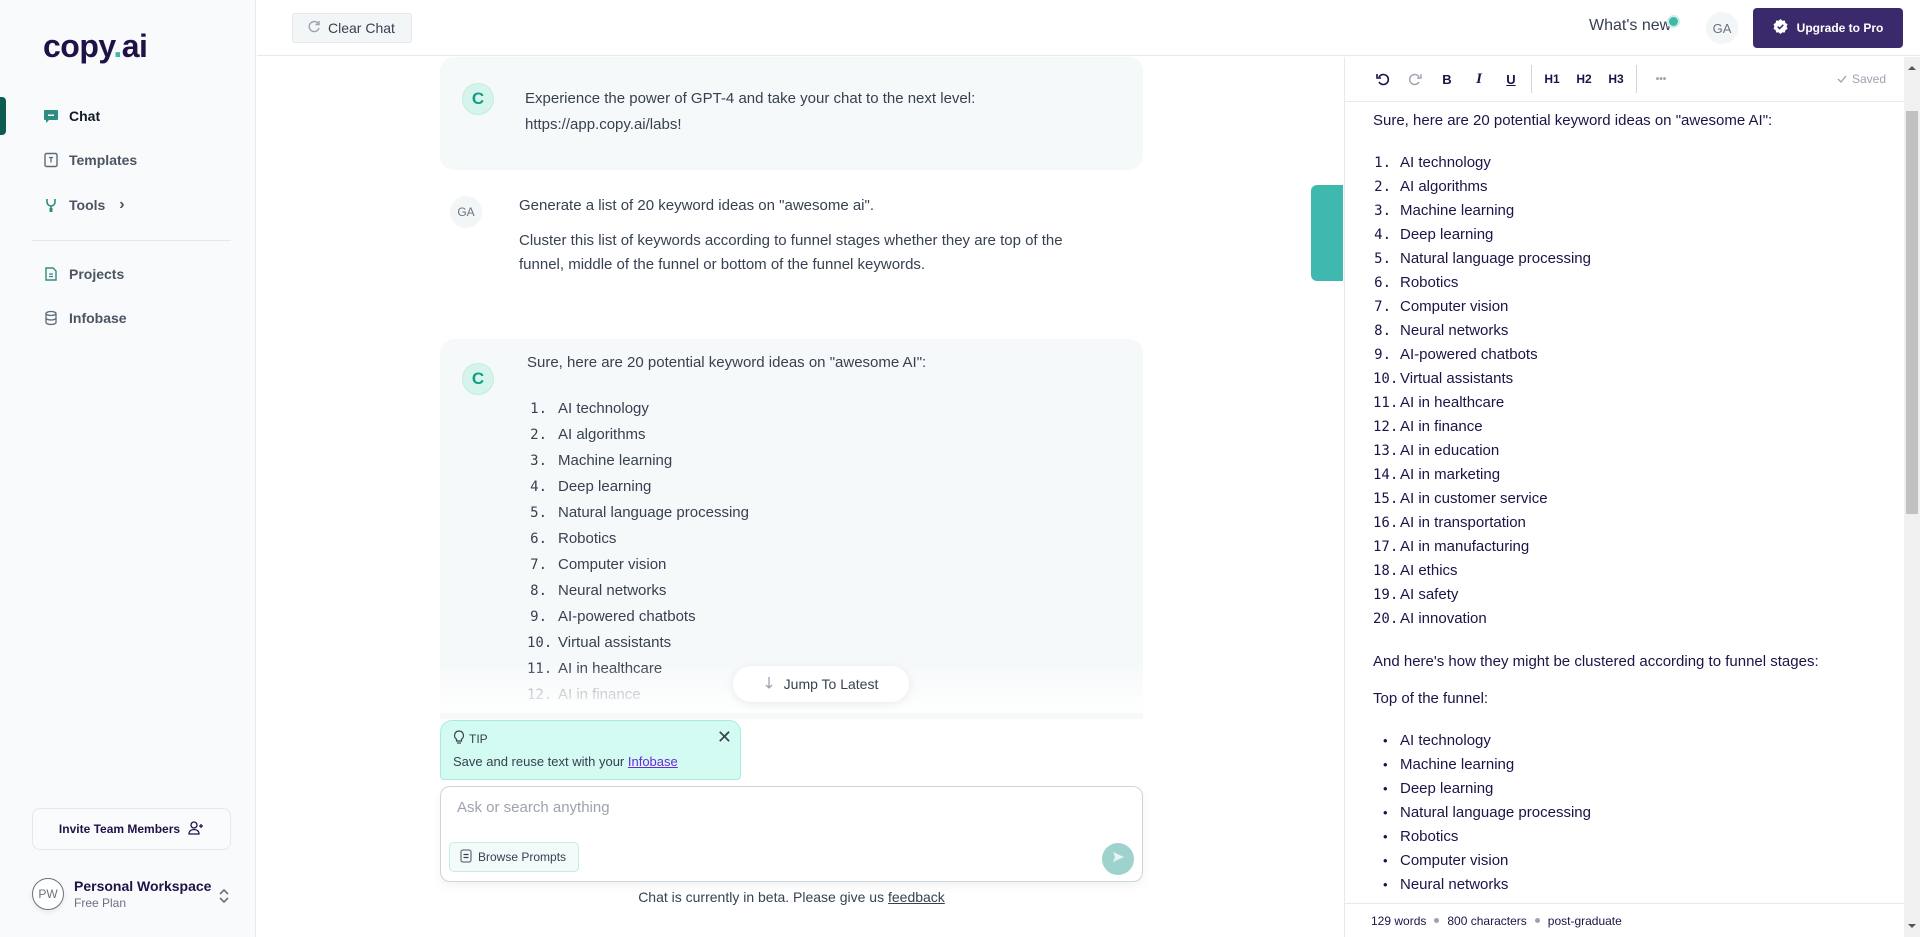 The image size is (1920, 937). Describe the element at coordinates (1479, 79) in the screenshot. I see `italic-button: I` at that location.